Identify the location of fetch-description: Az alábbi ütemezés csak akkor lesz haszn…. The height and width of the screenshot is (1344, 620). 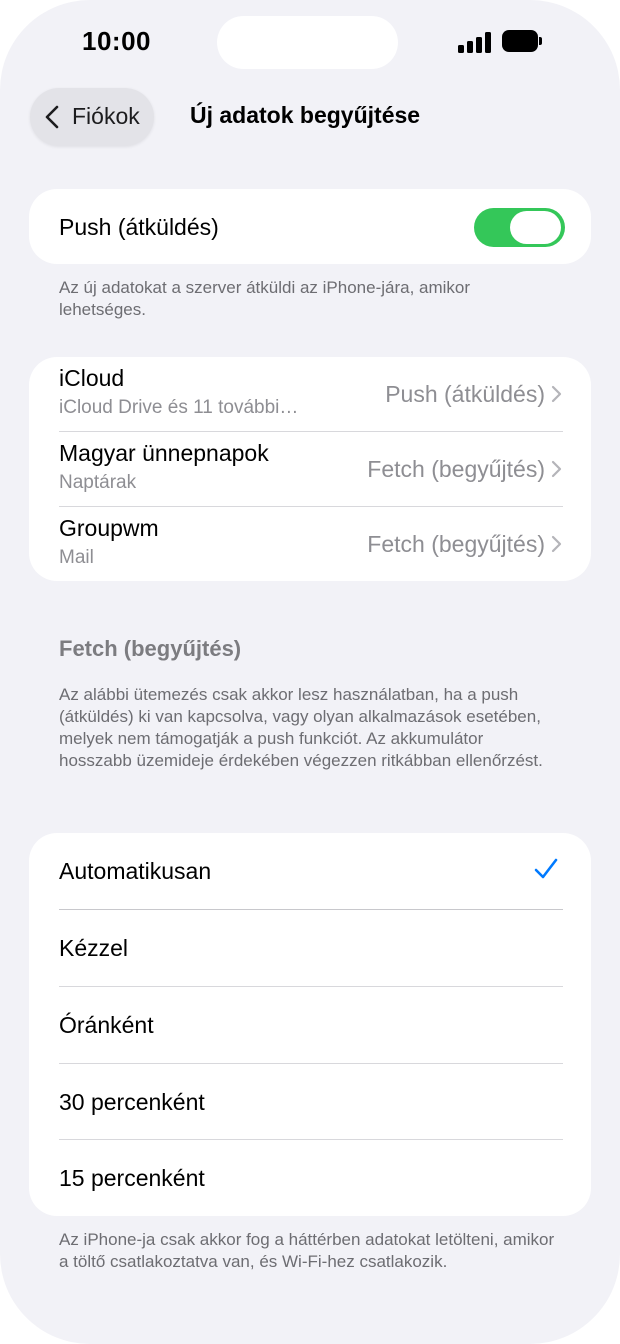
(301, 727).